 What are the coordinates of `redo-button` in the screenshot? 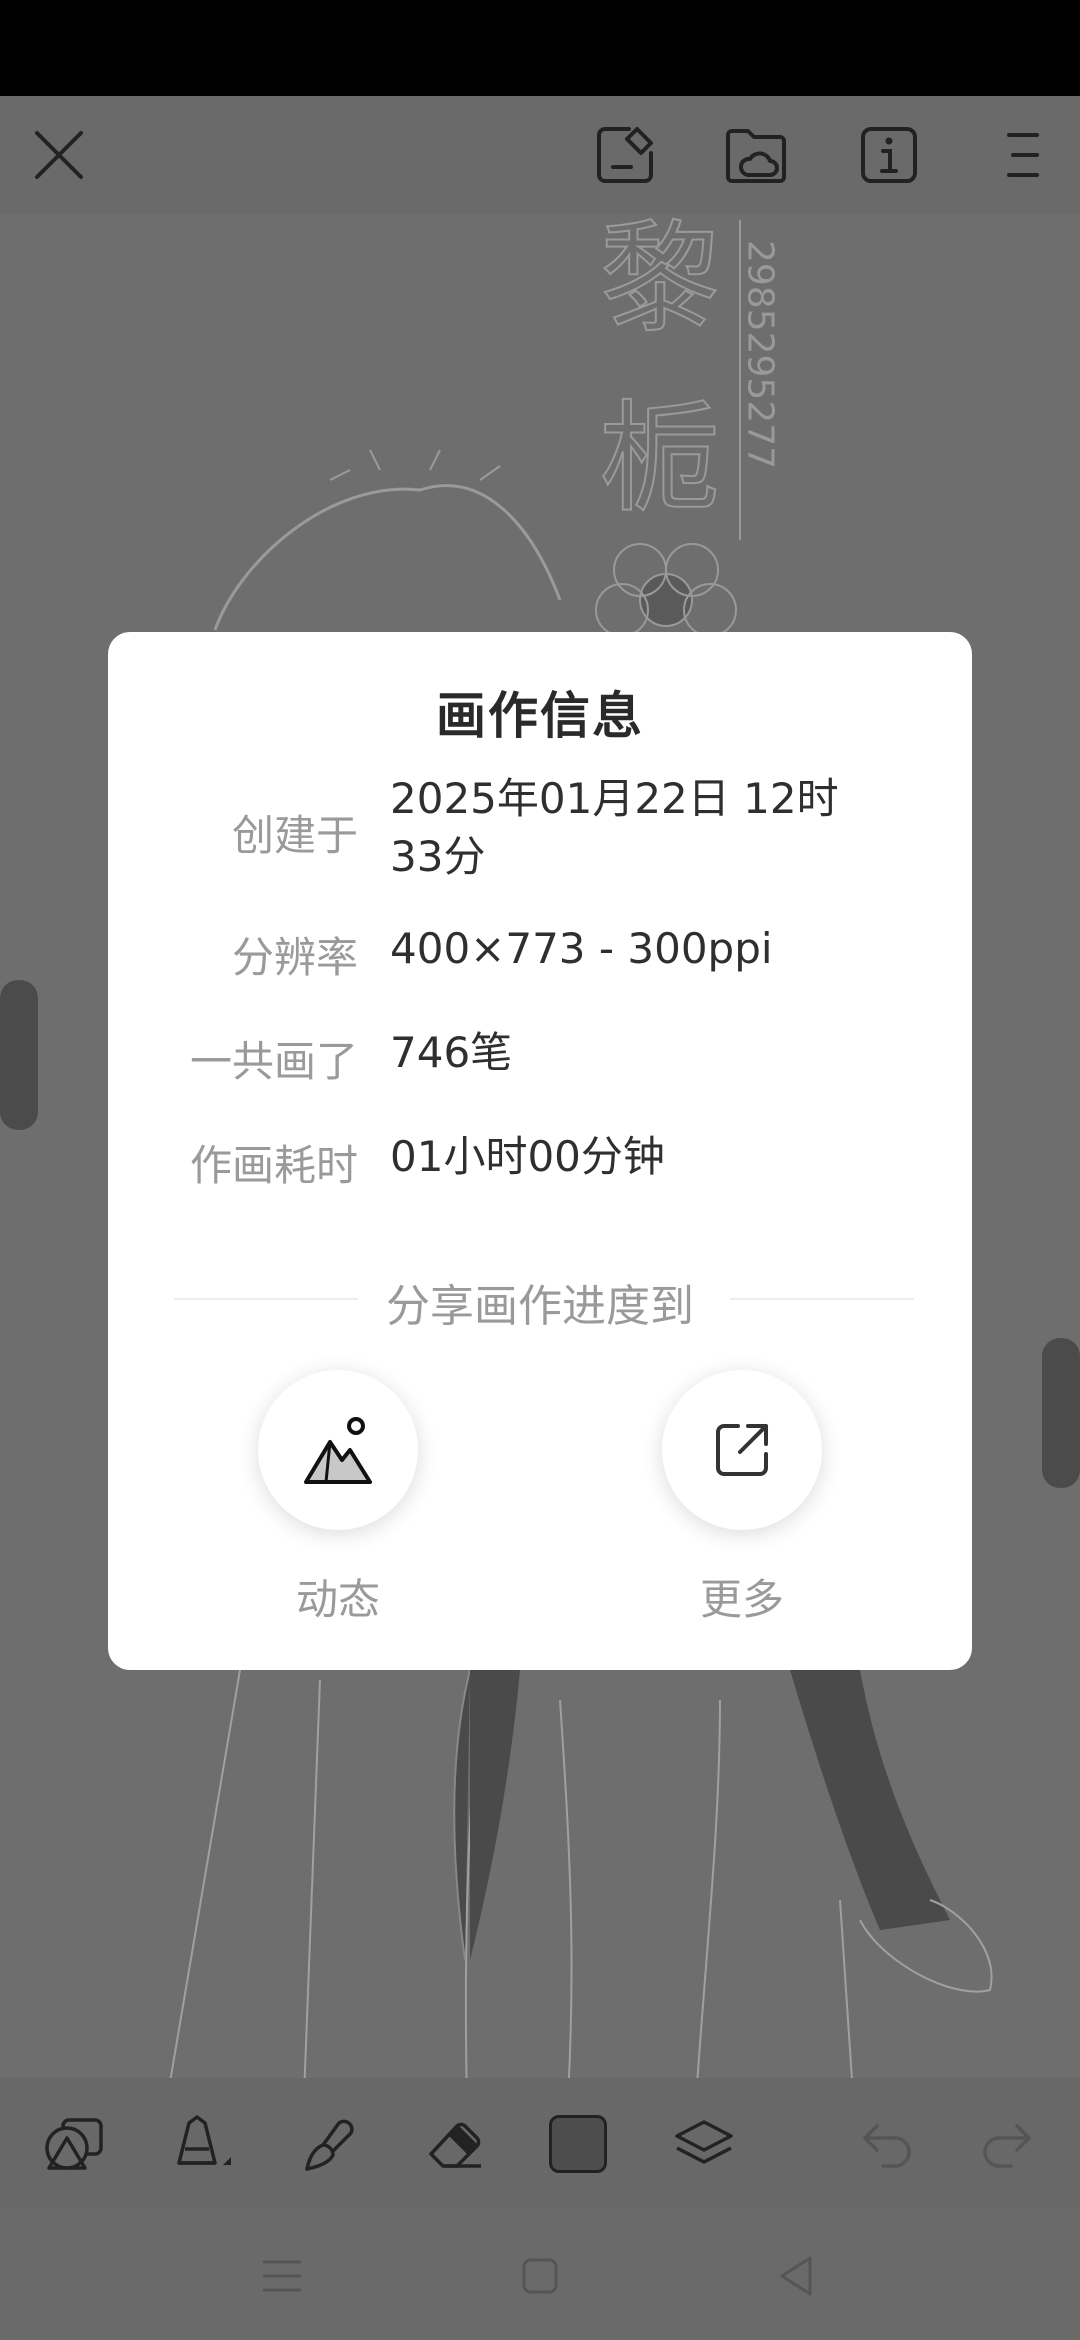 It's located at (1006, 2144).